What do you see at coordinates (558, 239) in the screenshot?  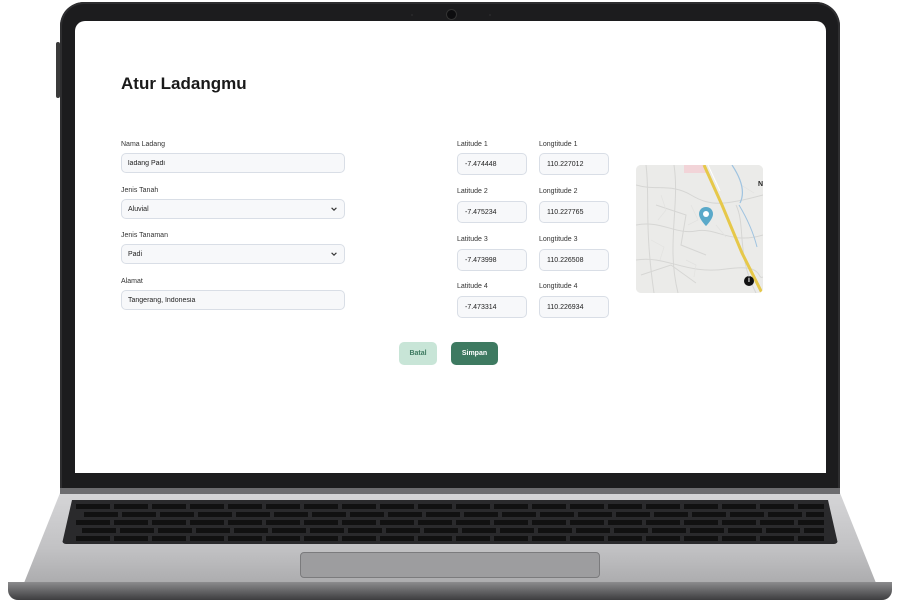 I see `longitude-3-label: Longtitude 3` at bounding box center [558, 239].